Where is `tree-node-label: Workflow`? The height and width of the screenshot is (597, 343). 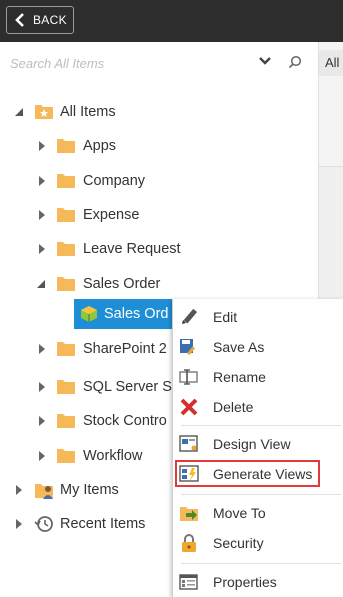 tree-node-label: Workflow is located at coordinates (113, 456).